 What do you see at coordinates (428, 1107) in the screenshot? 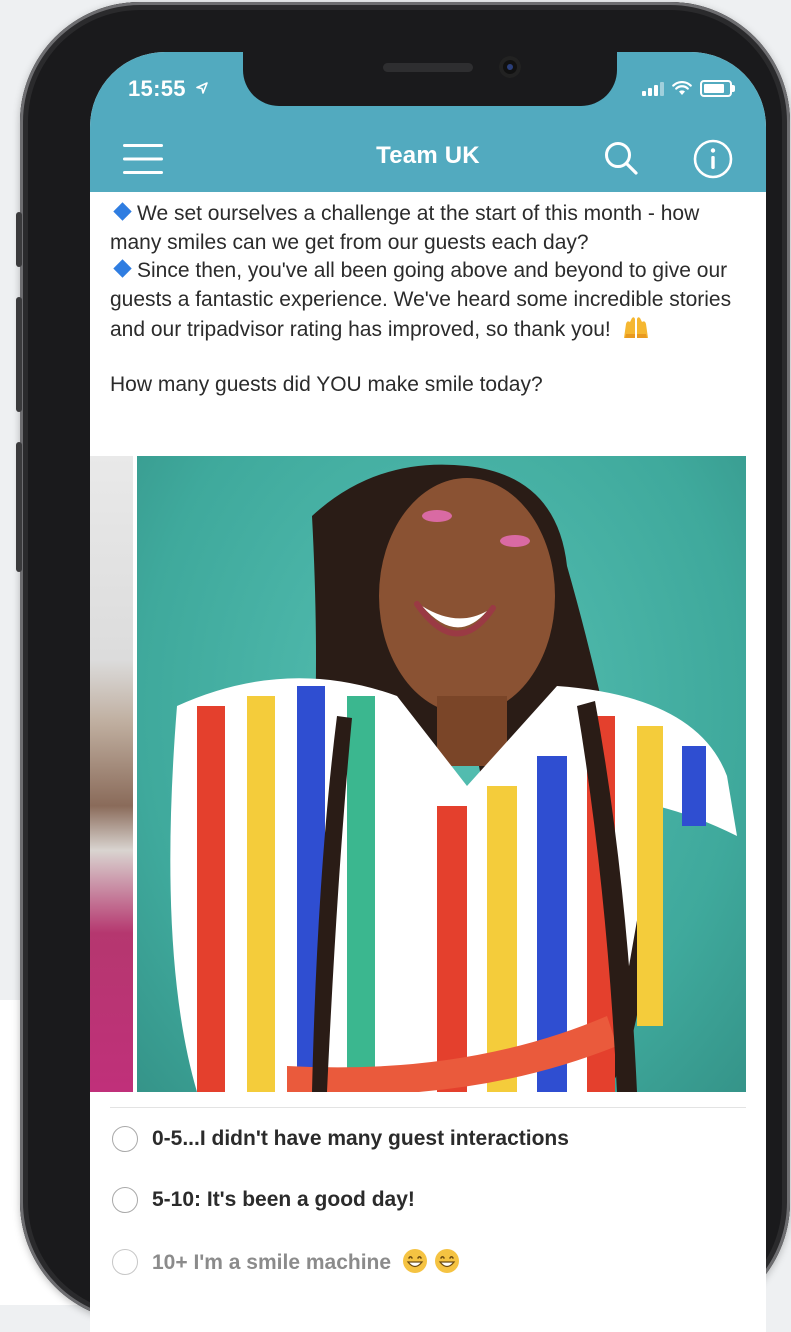
I see `divider` at bounding box center [428, 1107].